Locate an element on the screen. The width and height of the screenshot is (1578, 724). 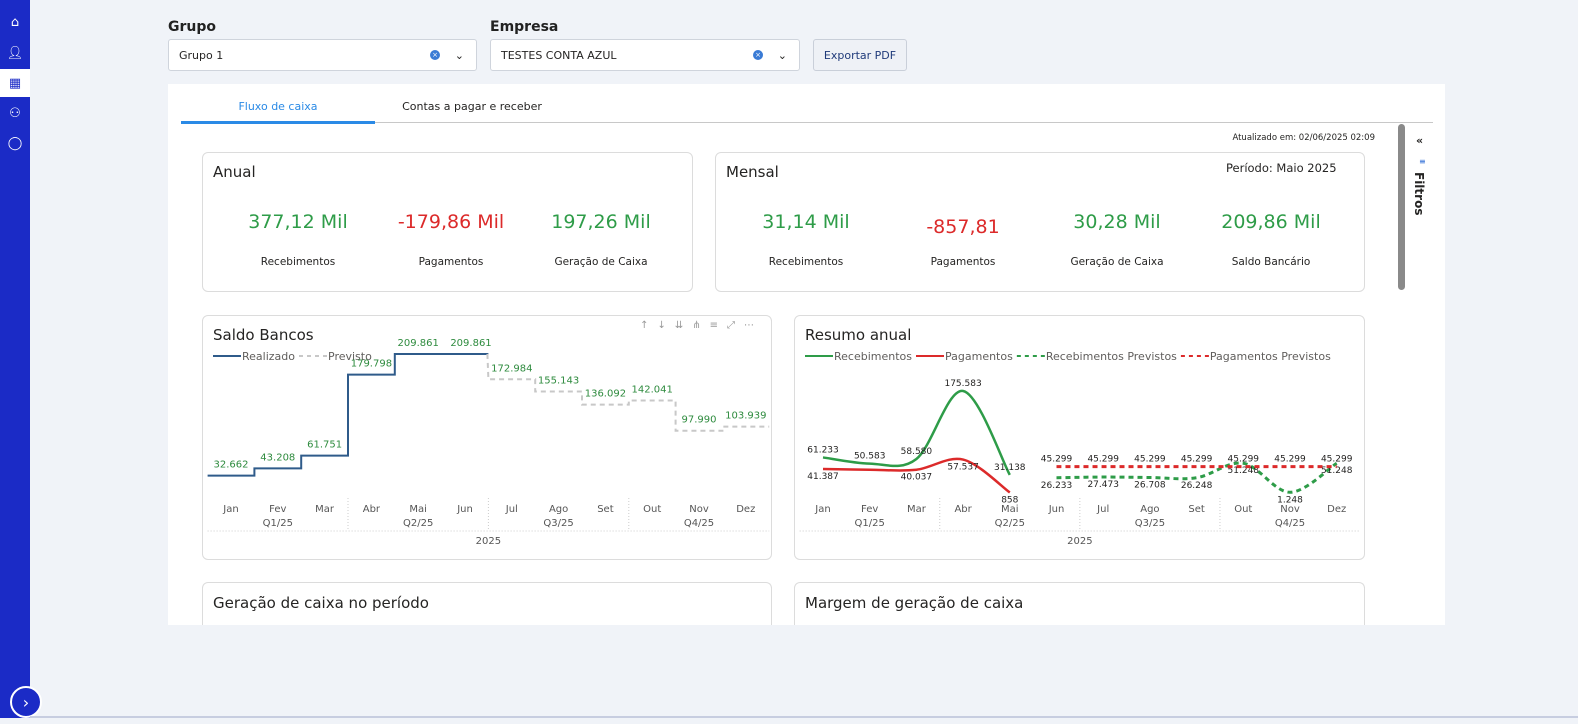
user-icon: 👤︎ is located at coordinates (15, 53).